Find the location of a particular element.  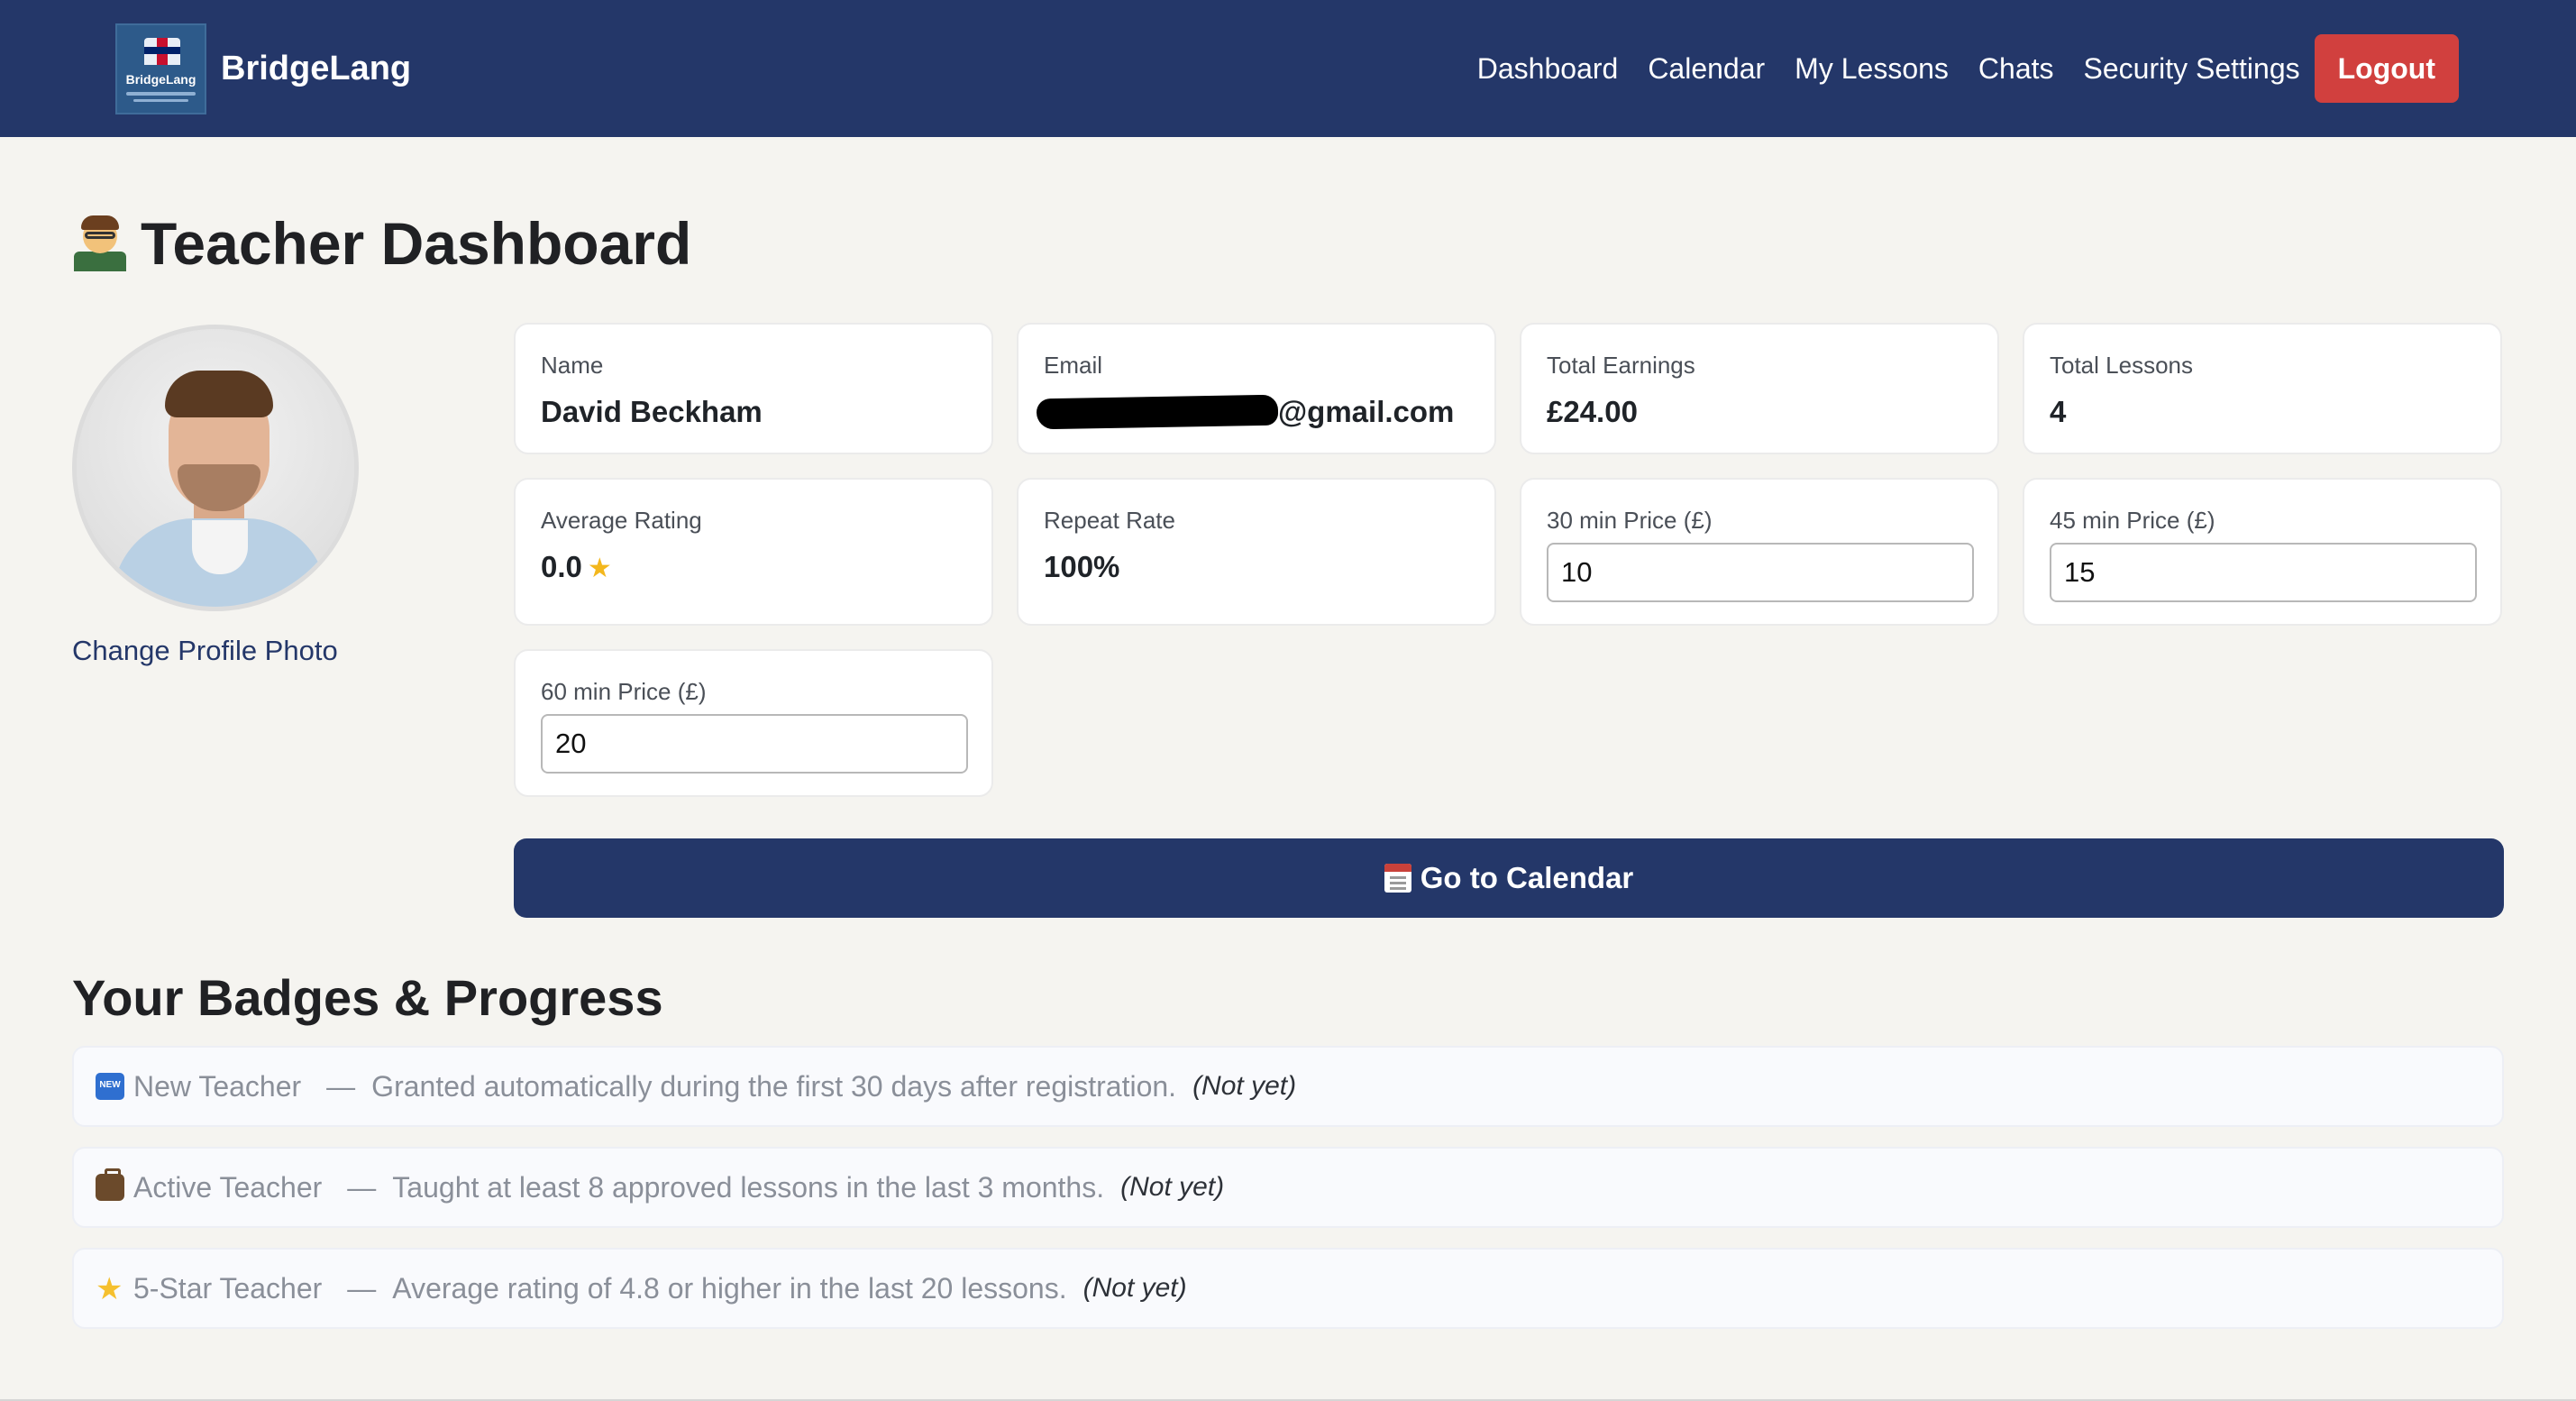

badge-name: 5-Star Teacher is located at coordinates (228, 1288).